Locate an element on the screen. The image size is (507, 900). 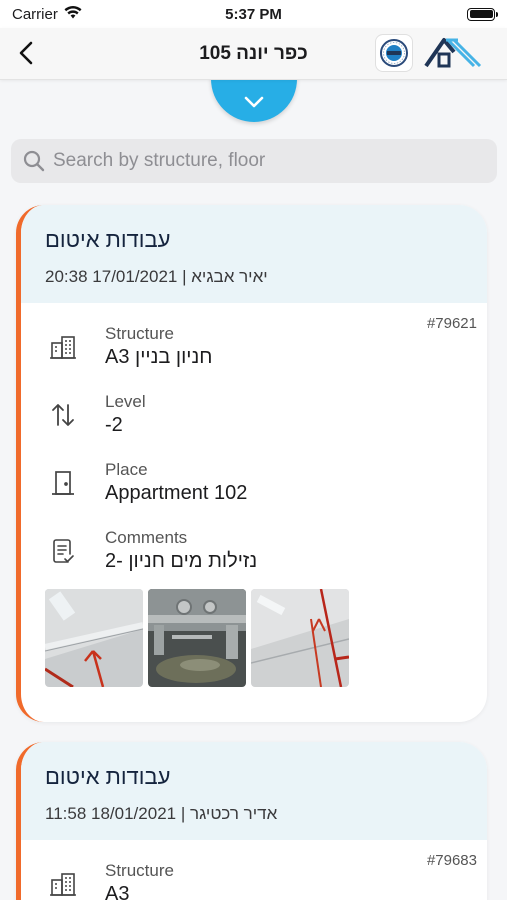
structure-field: Structure A3 is located at coordinates (256, 875).